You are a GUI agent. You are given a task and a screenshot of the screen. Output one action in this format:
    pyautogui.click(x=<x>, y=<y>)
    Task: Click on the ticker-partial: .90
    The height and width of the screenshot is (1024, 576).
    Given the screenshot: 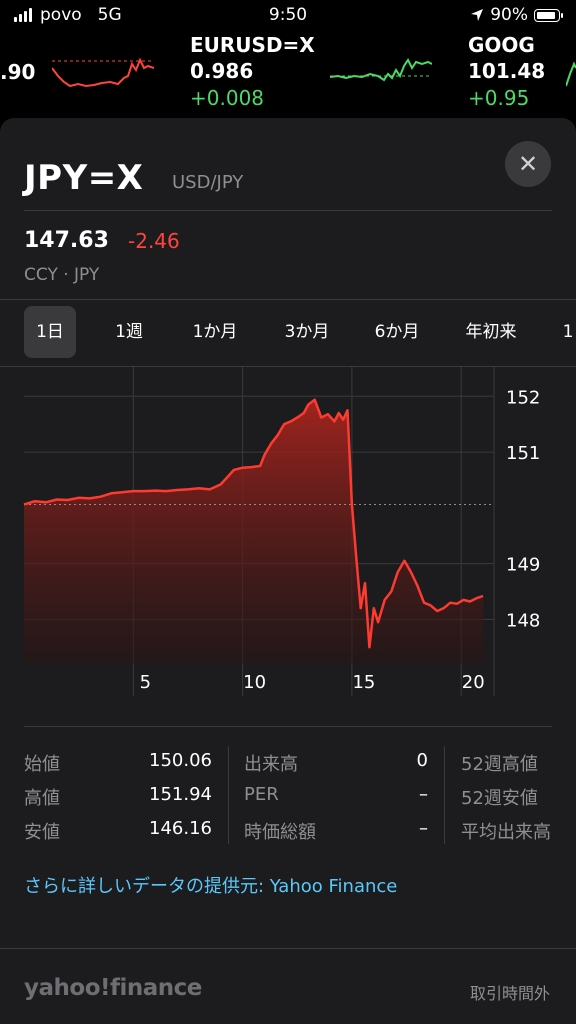 What is the action you would take?
    pyautogui.click(x=17, y=72)
    